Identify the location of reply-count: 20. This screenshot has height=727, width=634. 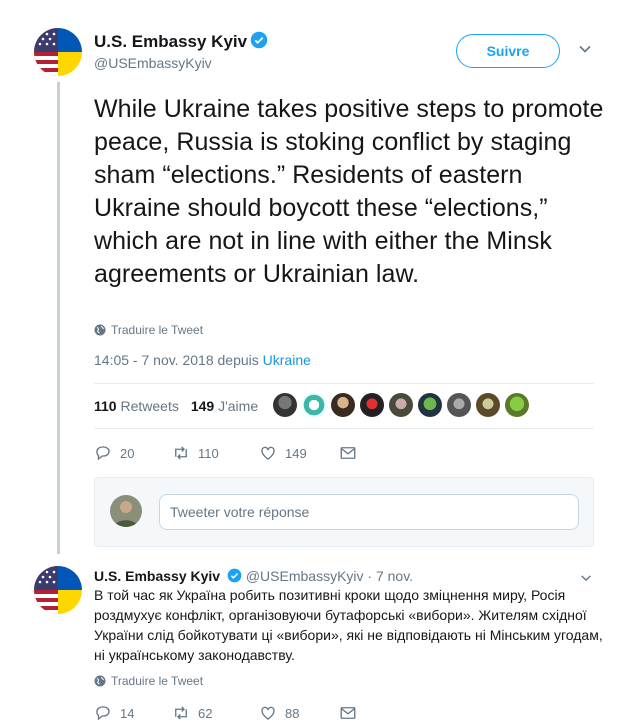
(127, 453).